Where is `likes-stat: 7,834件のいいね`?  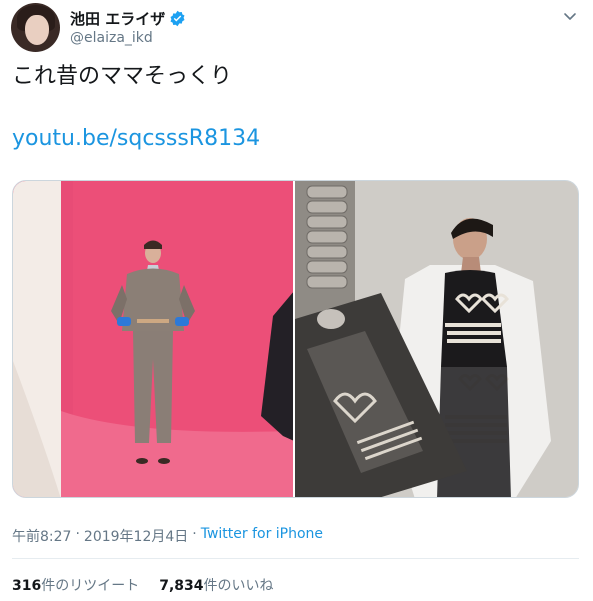
likes-stat: 7,834件のいいね is located at coordinates (216, 585).